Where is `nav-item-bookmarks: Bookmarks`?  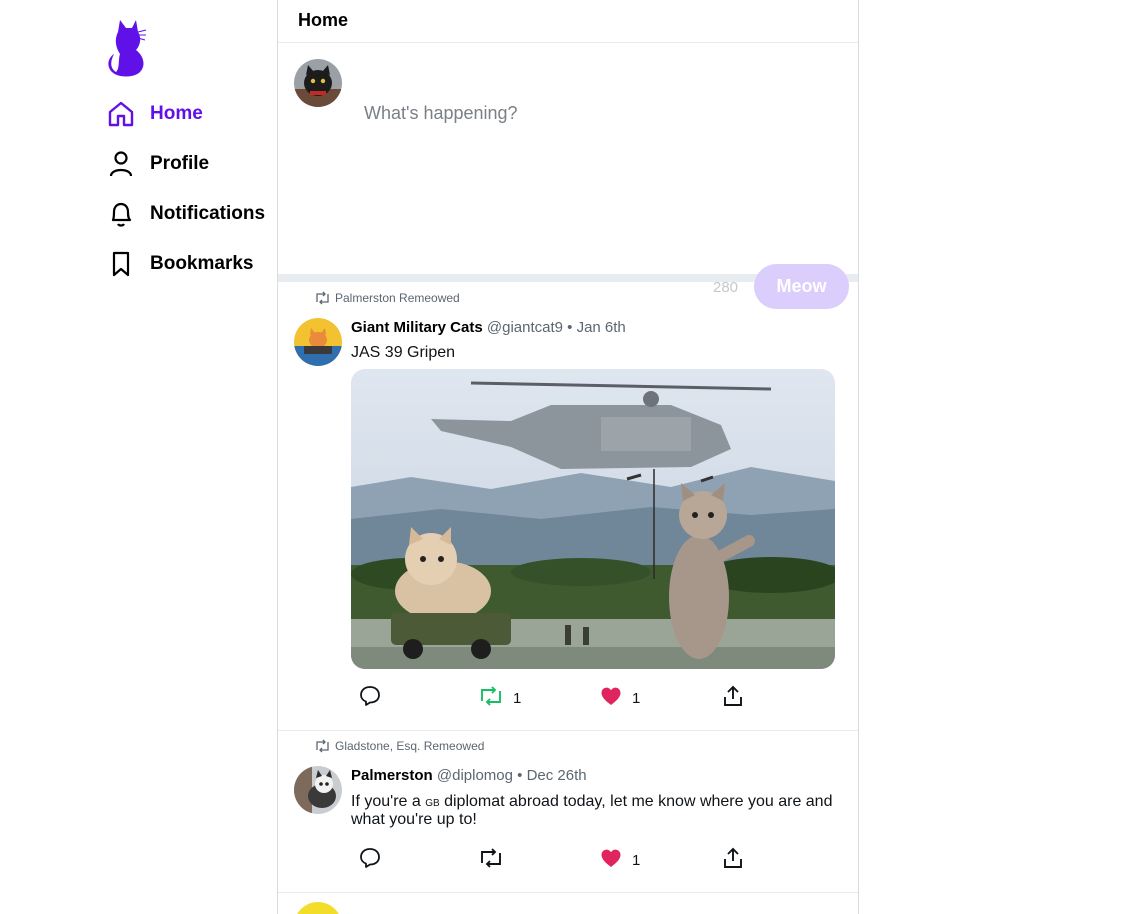
nav-item-bookmarks: Bookmarks is located at coordinates (180, 264).